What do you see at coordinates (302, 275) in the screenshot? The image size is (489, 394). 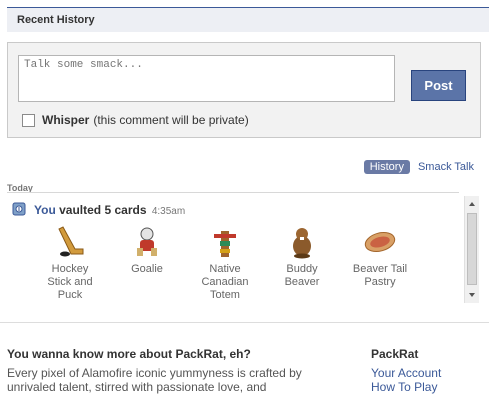 I see `card-name: Buddy Beaver` at bounding box center [302, 275].